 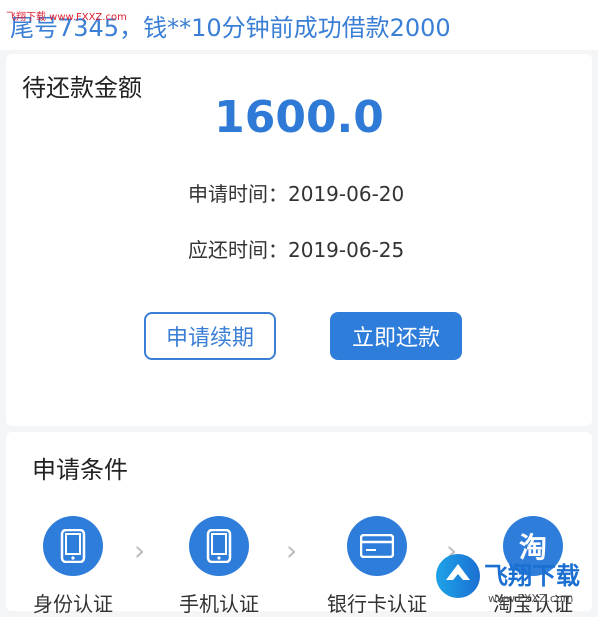 I want to click on step-label: 银行卡认证, so click(x=377, y=604).